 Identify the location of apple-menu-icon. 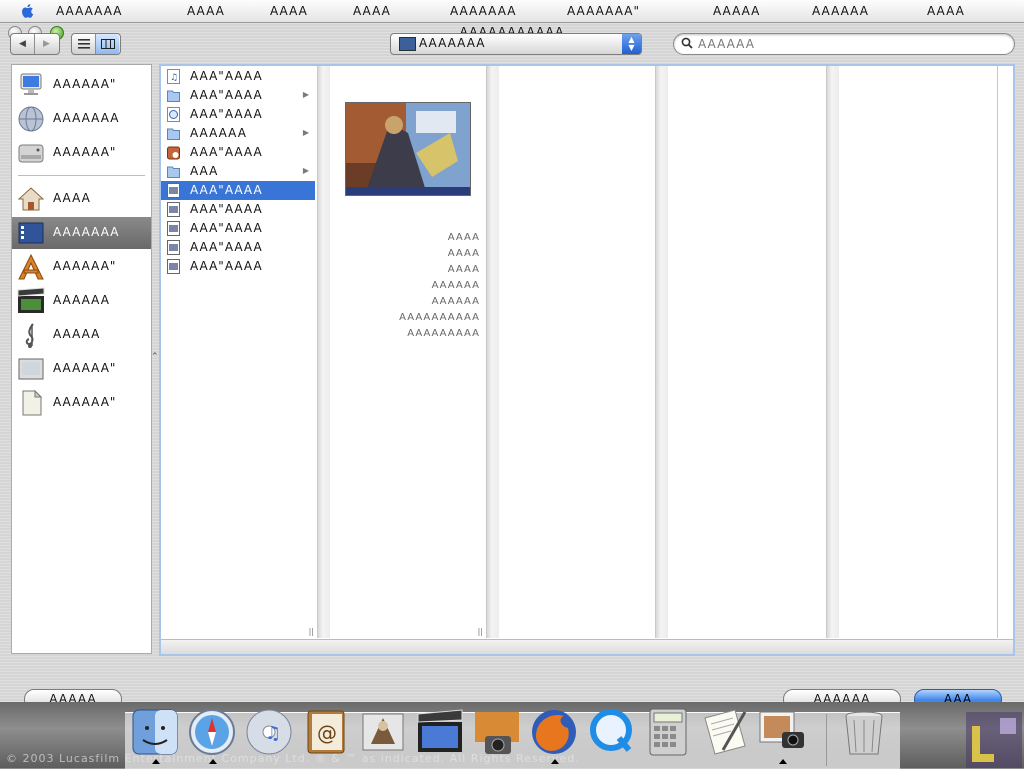
(28, 11).